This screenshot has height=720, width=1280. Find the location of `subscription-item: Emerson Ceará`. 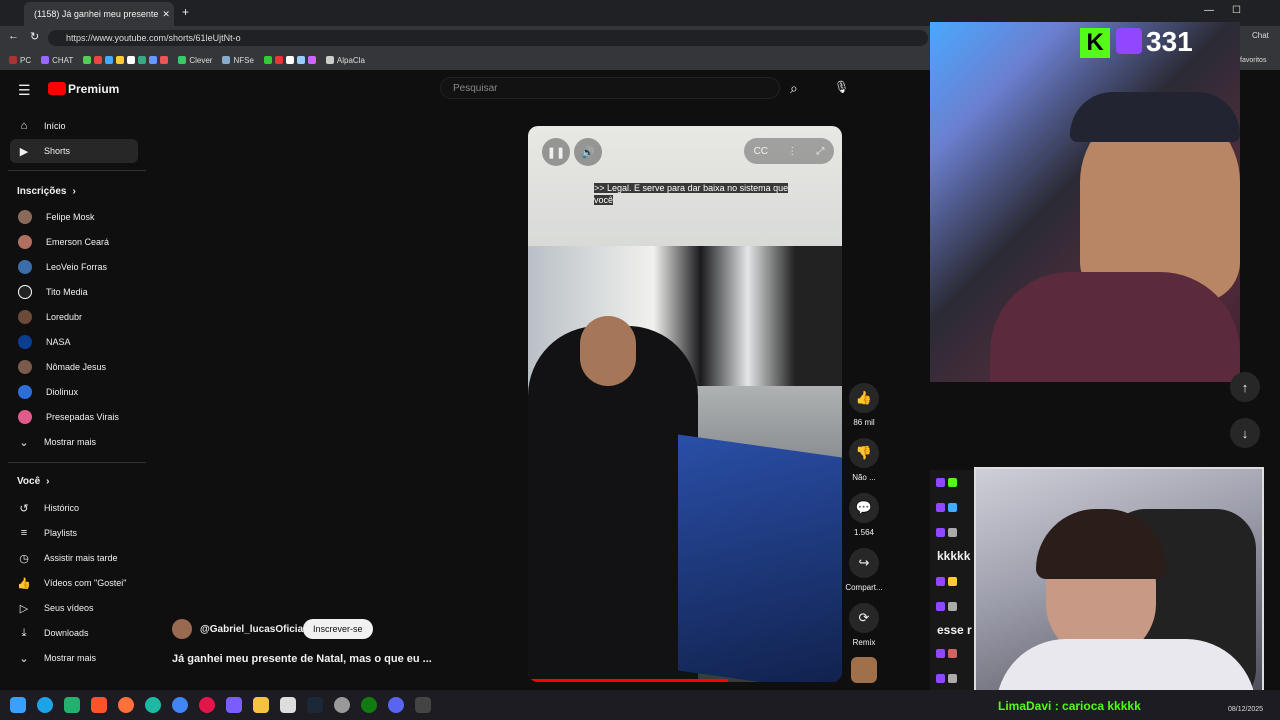

subscription-item: Emerson Ceará is located at coordinates (74, 242).